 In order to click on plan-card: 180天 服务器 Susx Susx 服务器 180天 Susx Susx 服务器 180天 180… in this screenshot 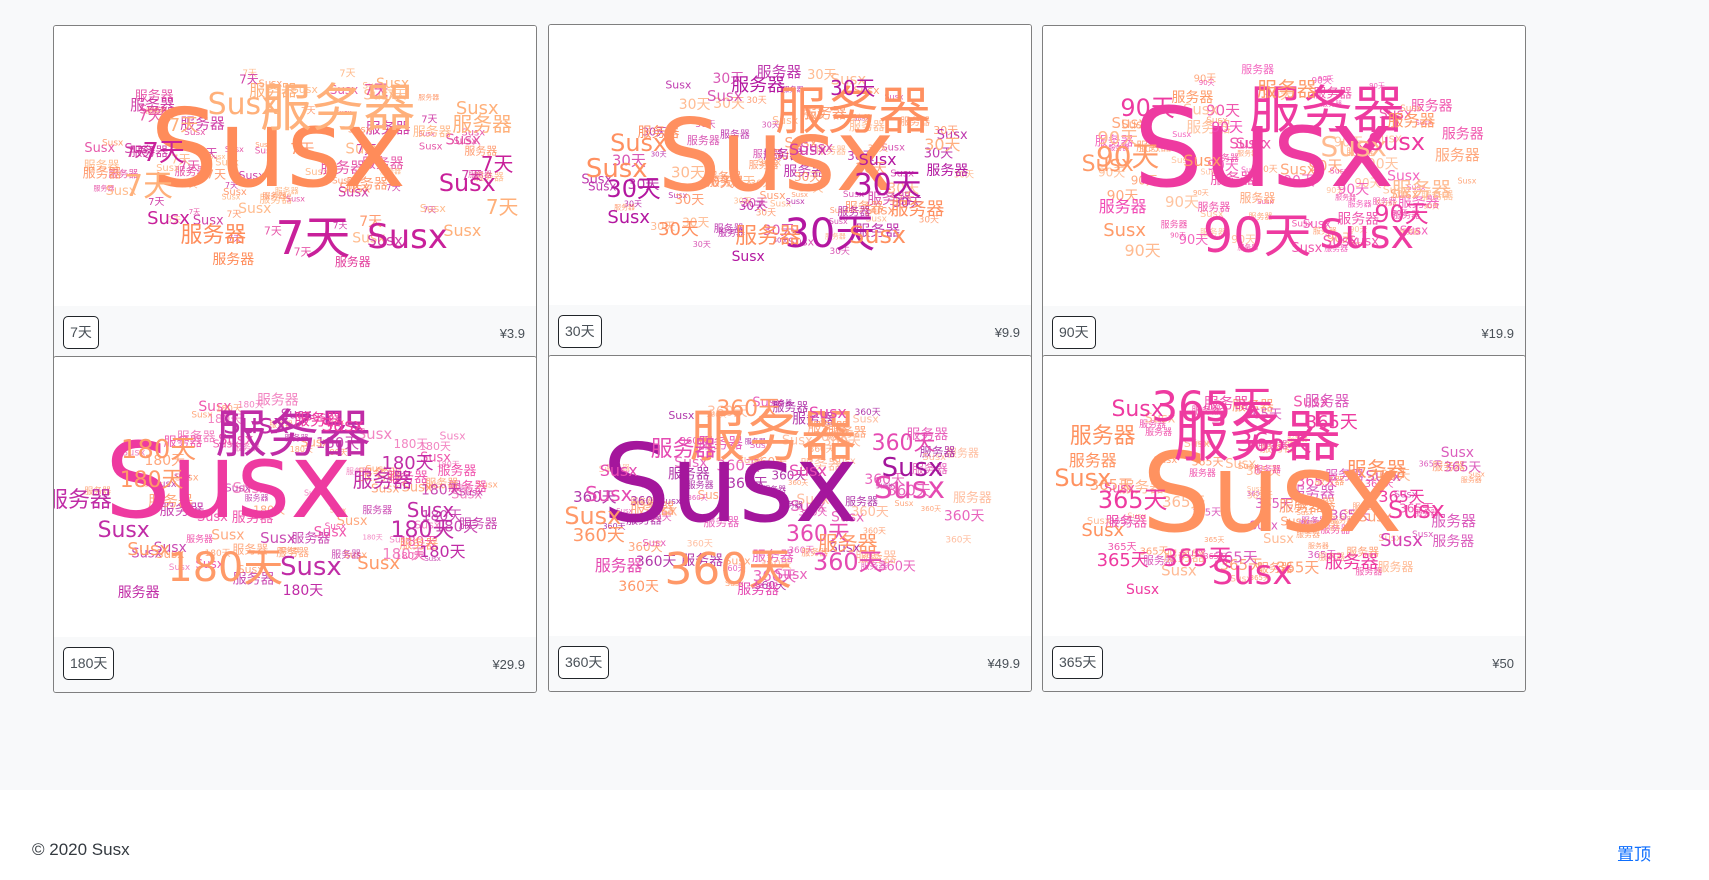, I will do `click(295, 524)`.